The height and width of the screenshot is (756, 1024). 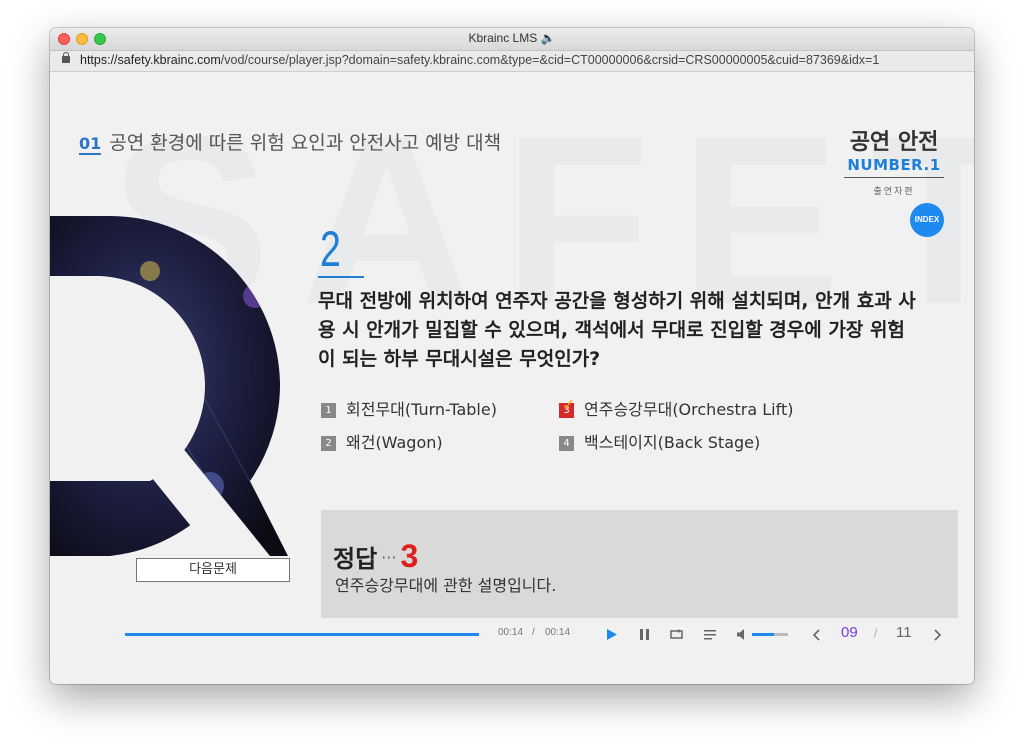 What do you see at coordinates (894, 142) in the screenshot?
I see `brand-title: 공연 안전` at bounding box center [894, 142].